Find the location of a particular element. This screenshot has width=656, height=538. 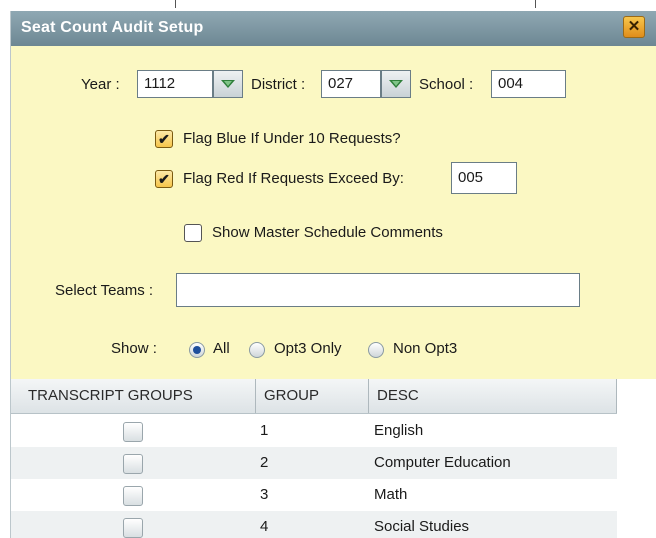

show-non-opt3-radio is located at coordinates (376, 350).